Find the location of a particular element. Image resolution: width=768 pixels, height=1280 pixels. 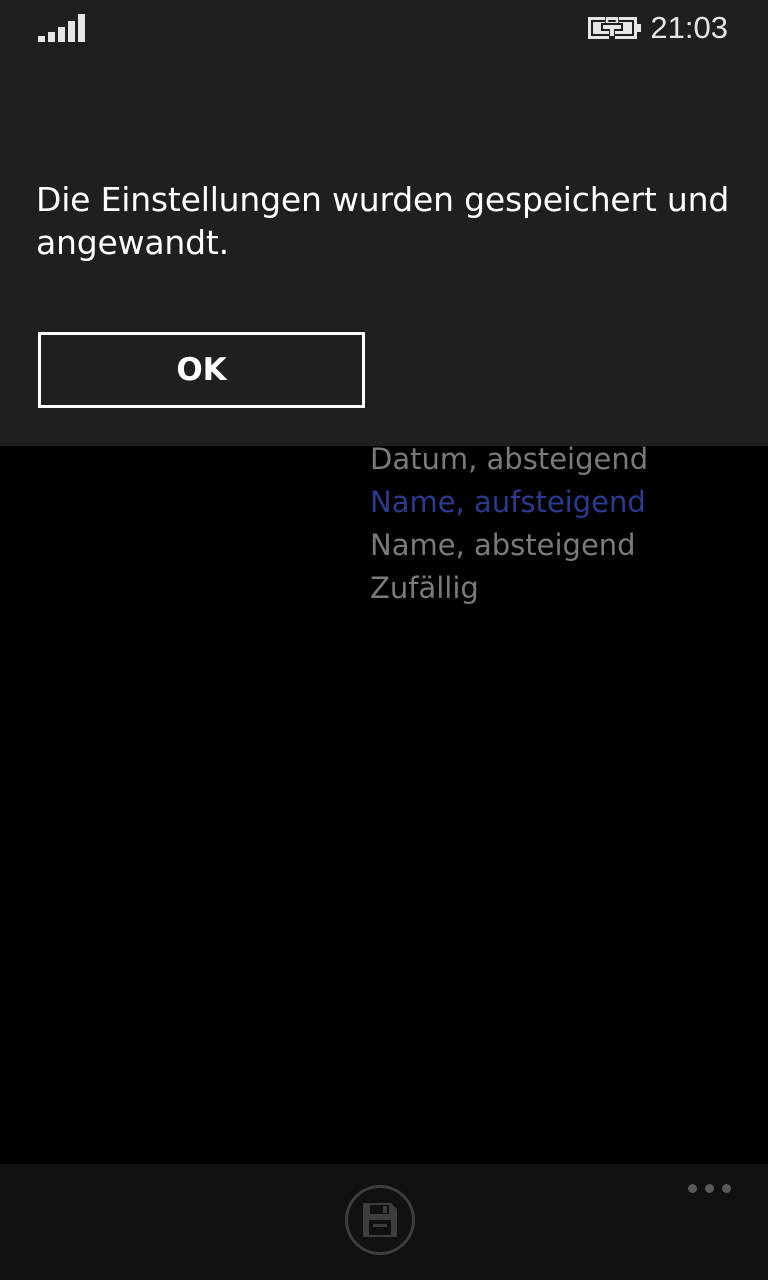

status-bar: 21:03 is located at coordinates (384, 28).